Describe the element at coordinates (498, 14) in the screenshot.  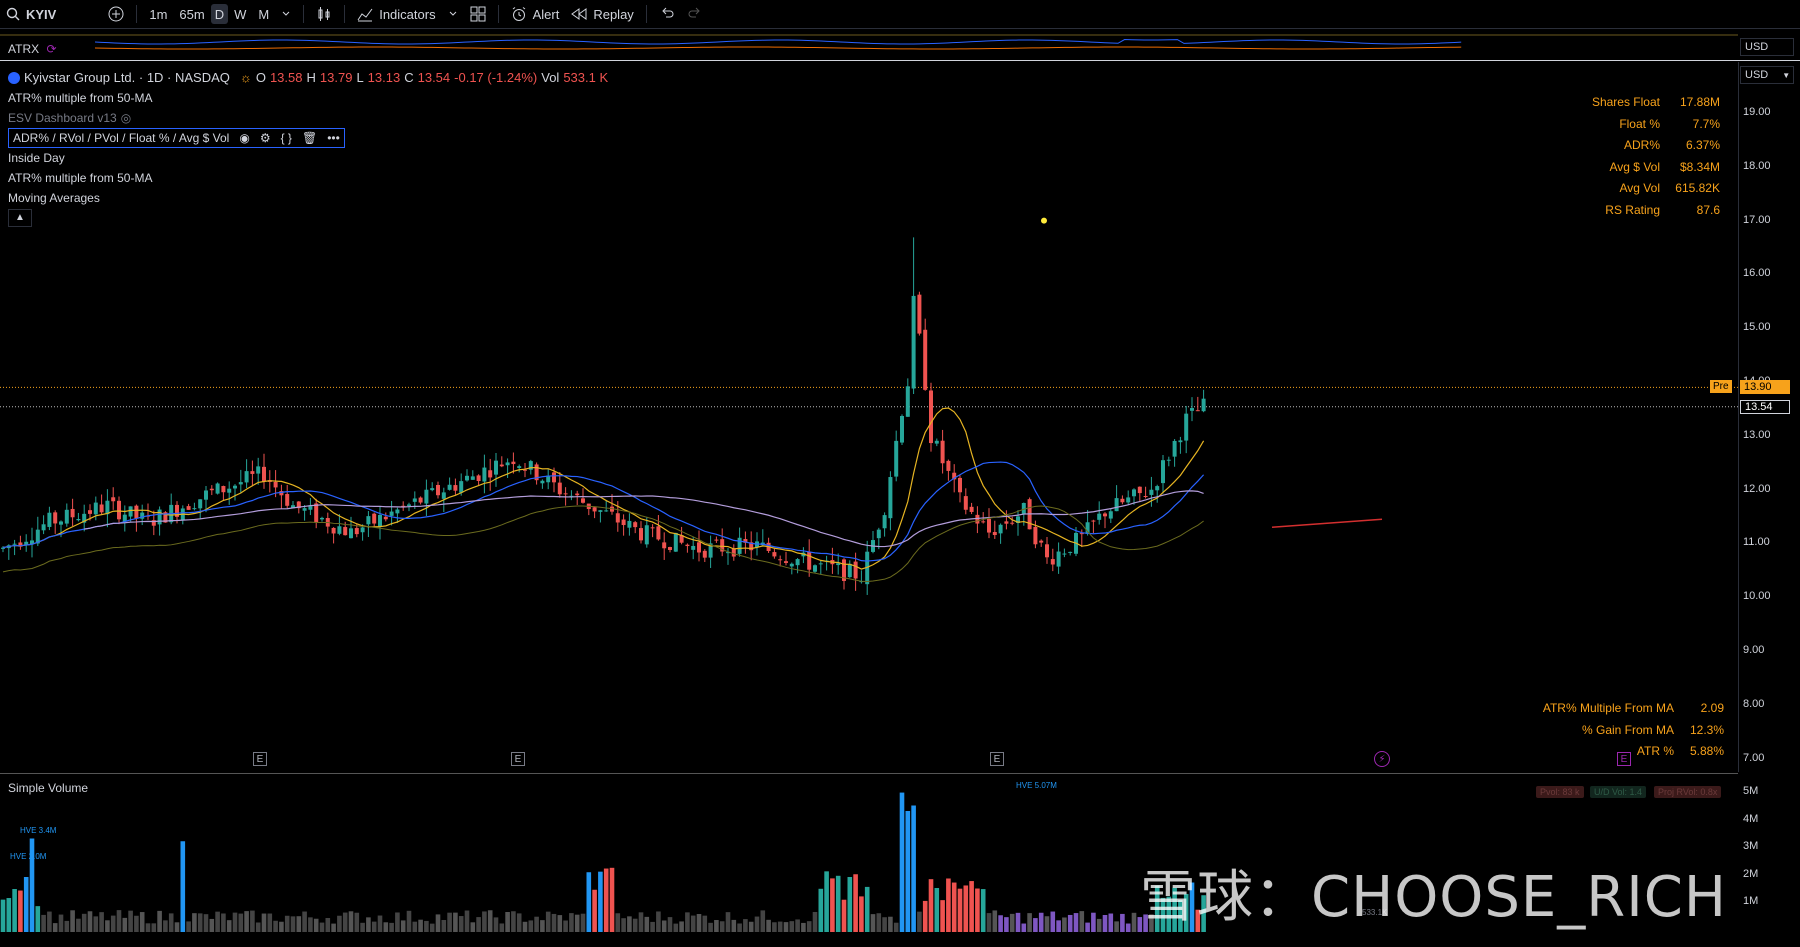
I see `separator` at that location.